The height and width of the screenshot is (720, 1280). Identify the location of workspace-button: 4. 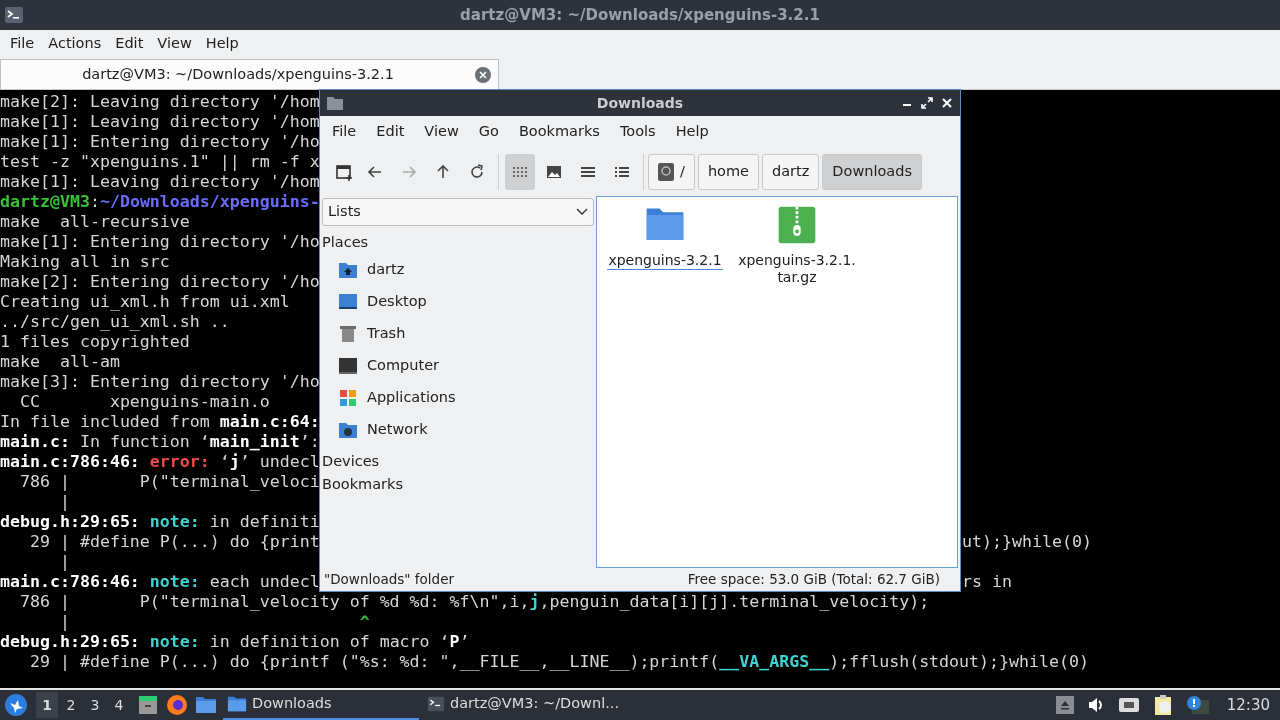
(119, 705).